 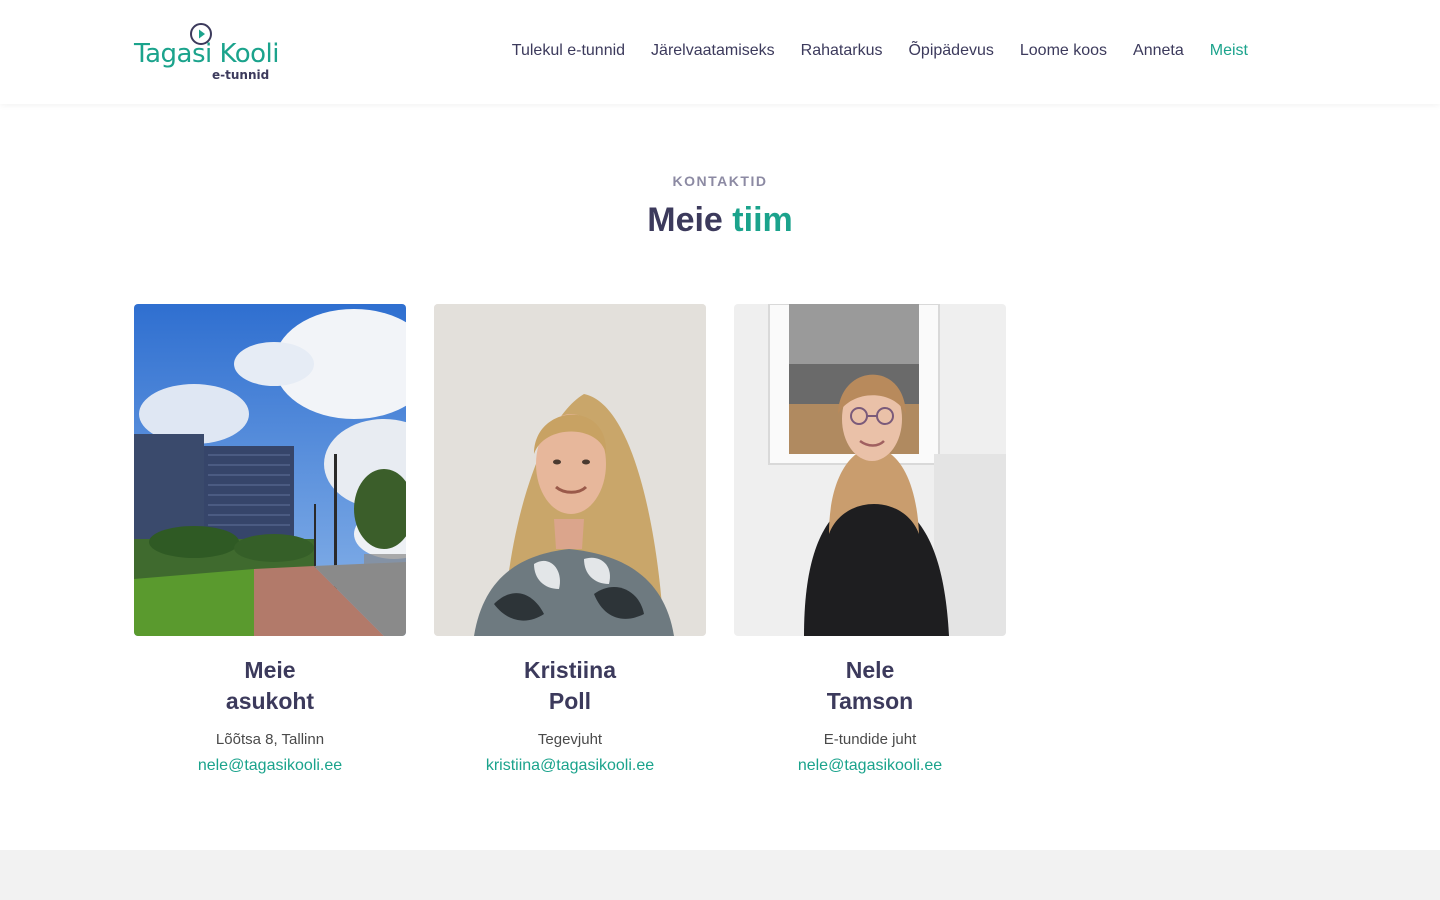 I want to click on card-role: E-tundide juht, so click(x=870, y=739).